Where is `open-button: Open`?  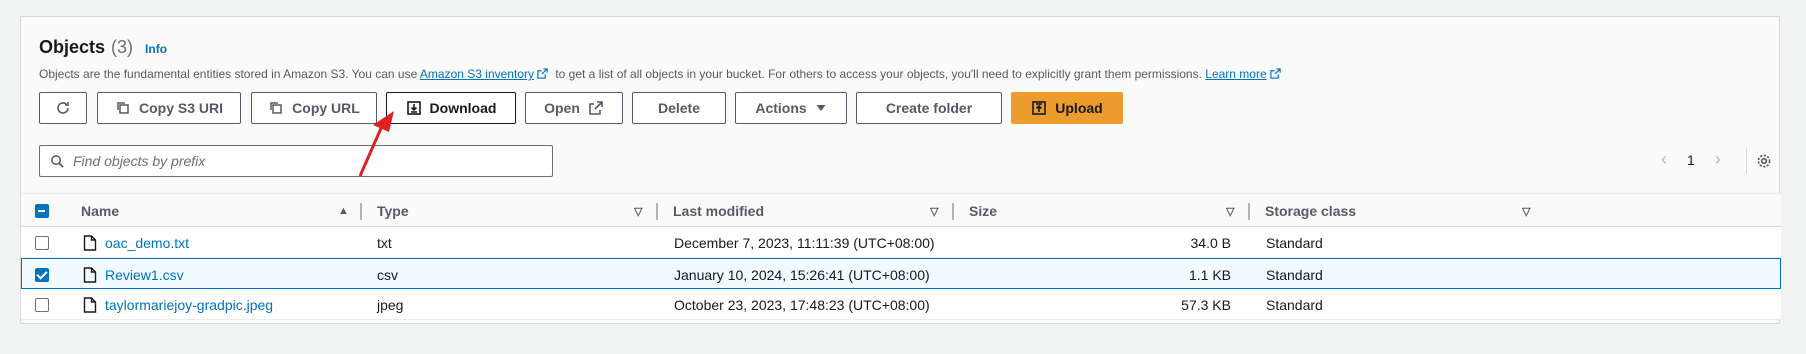 open-button: Open is located at coordinates (574, 108).